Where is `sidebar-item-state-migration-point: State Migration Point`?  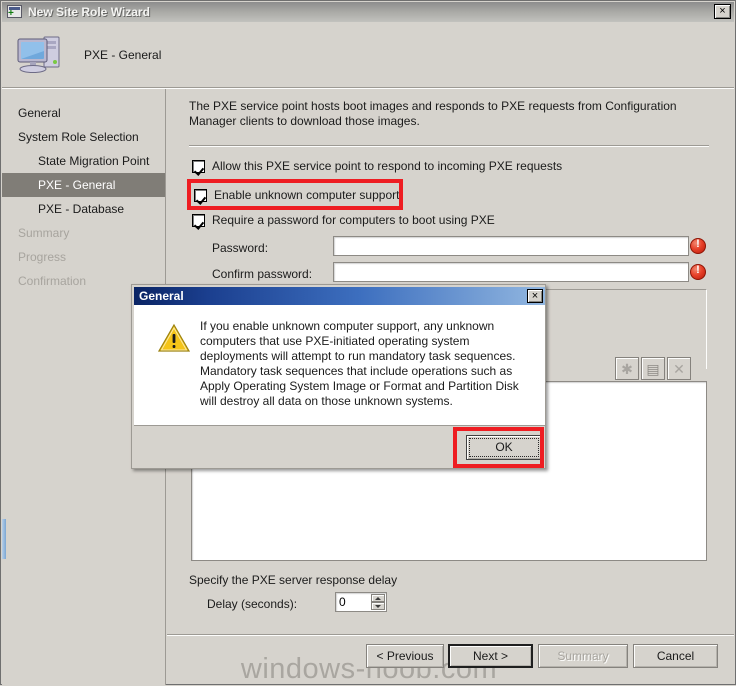 sidebar-item-state-migration-point: State Migration Point is located at coordinates (83, 161).